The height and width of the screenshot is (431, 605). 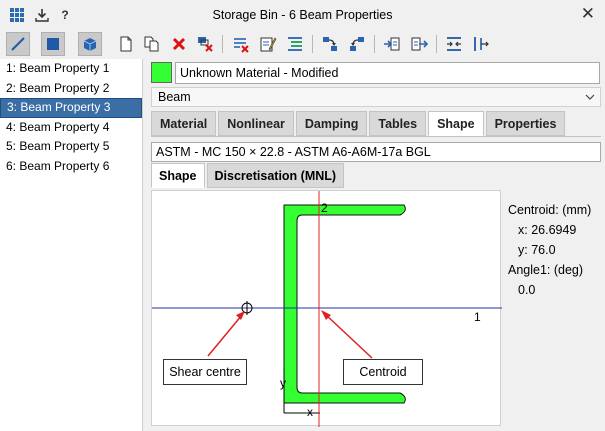 What do you see at coordinates (387, 73) in the screenshot?
I see `material-name-field: Unknown Material - Modified` at bounding box center [387, 73].